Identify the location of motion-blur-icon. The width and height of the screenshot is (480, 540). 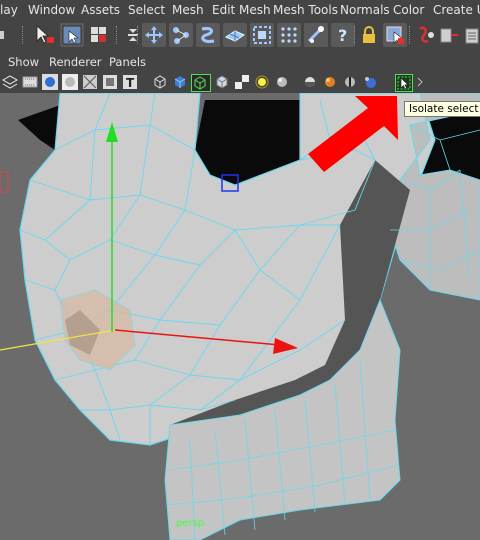
(330, 82).